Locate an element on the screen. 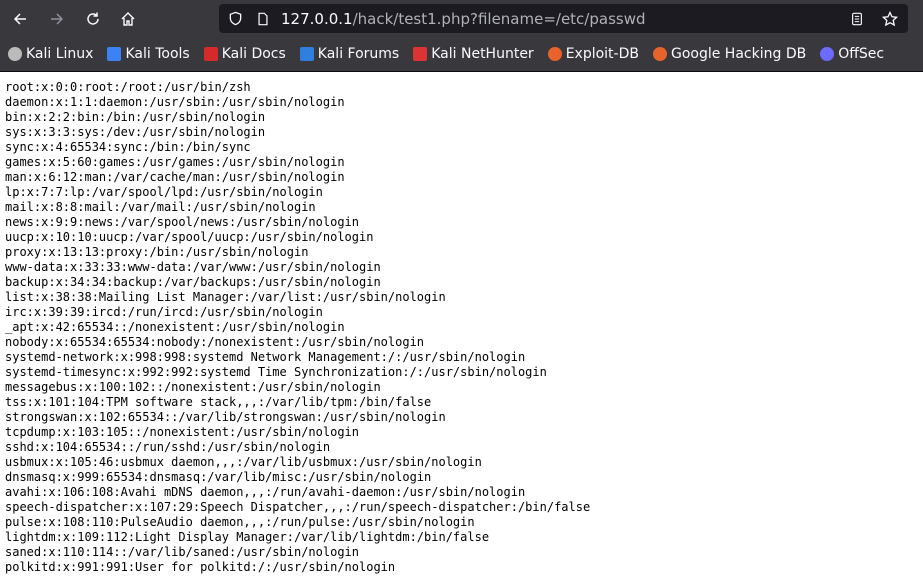  bookmark-label: Kali Forums is located at coordinates (358, 54).